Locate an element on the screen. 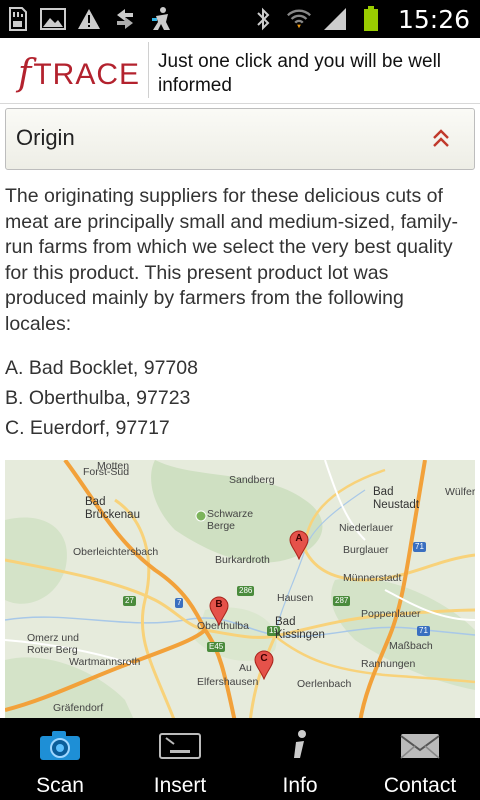 This screenshot has height=800, width=480. map-label: Hausen is located at coordinates (295, 598).